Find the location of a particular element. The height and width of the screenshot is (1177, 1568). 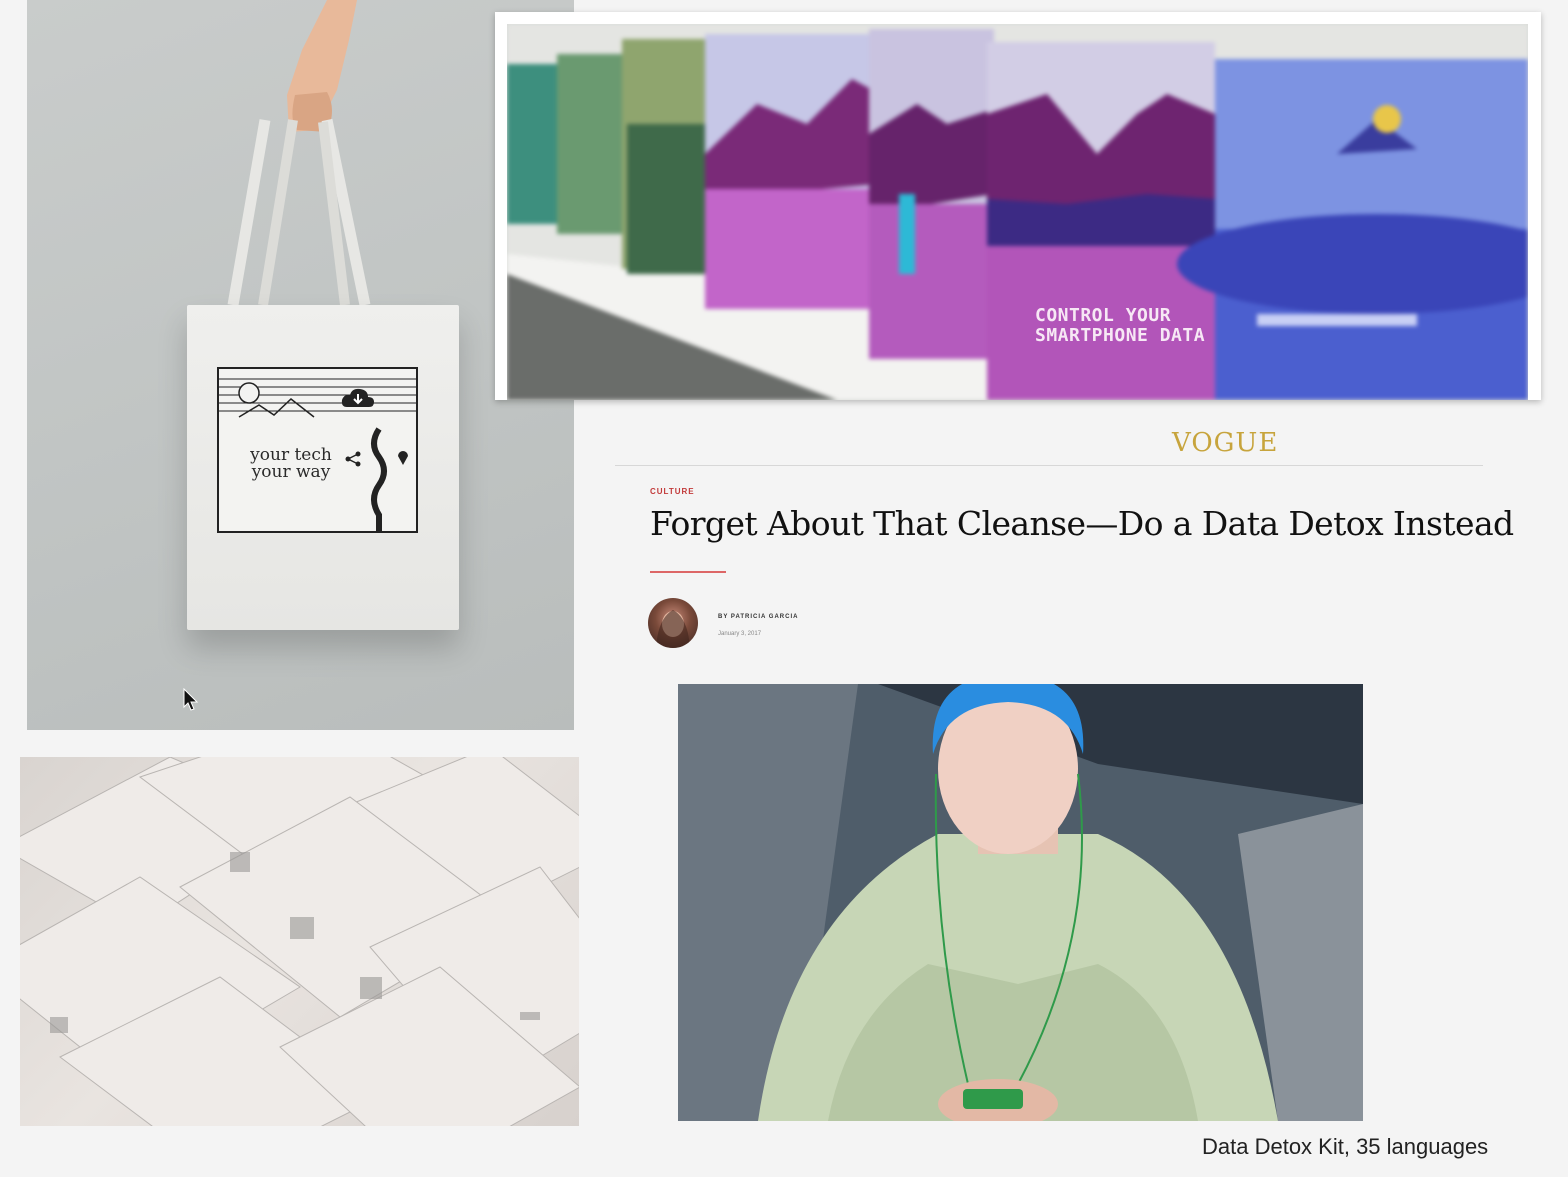

slide-caption: Data Detox Kit, 35 languages is located at coordinates (1345, 1146).